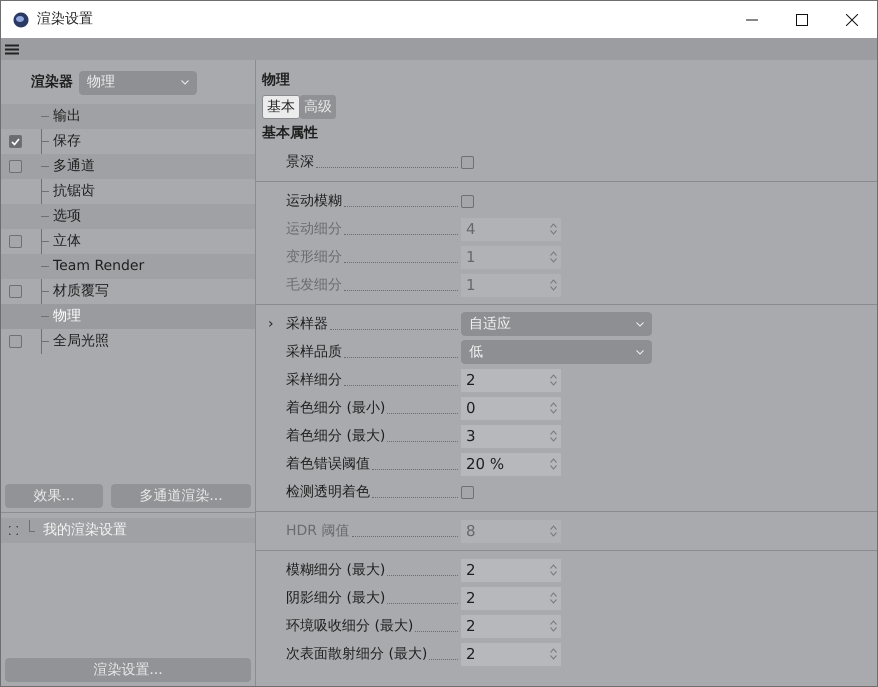 The height and width of the screenshot is (687, 878). Describe the element at coordinates (52, 82) in the screenshot. I see `renderer-label: 渲染器` at that location.